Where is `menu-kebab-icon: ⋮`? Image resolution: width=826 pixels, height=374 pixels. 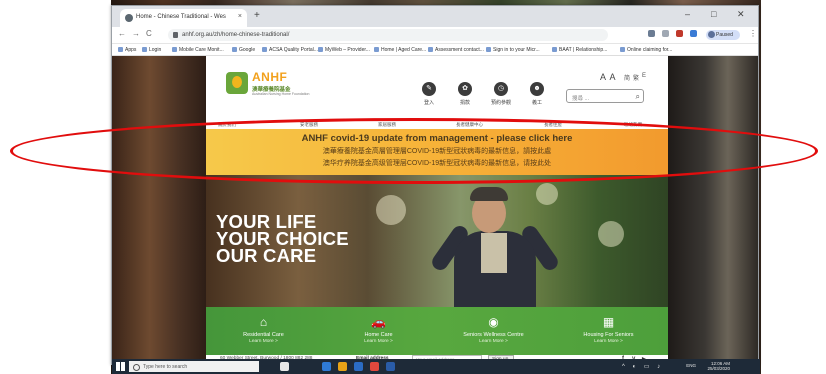
menu-kebab-icon: ⋮ is located at coordinates (753, 33).